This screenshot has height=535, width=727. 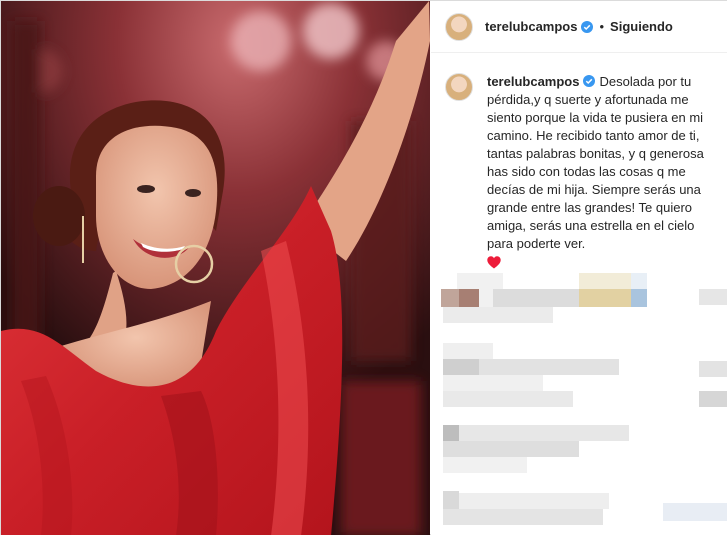 What do you see at coordinates (459, 87) in the screenshot?
I see `caption-avatar` at bounding box center [459, 87].